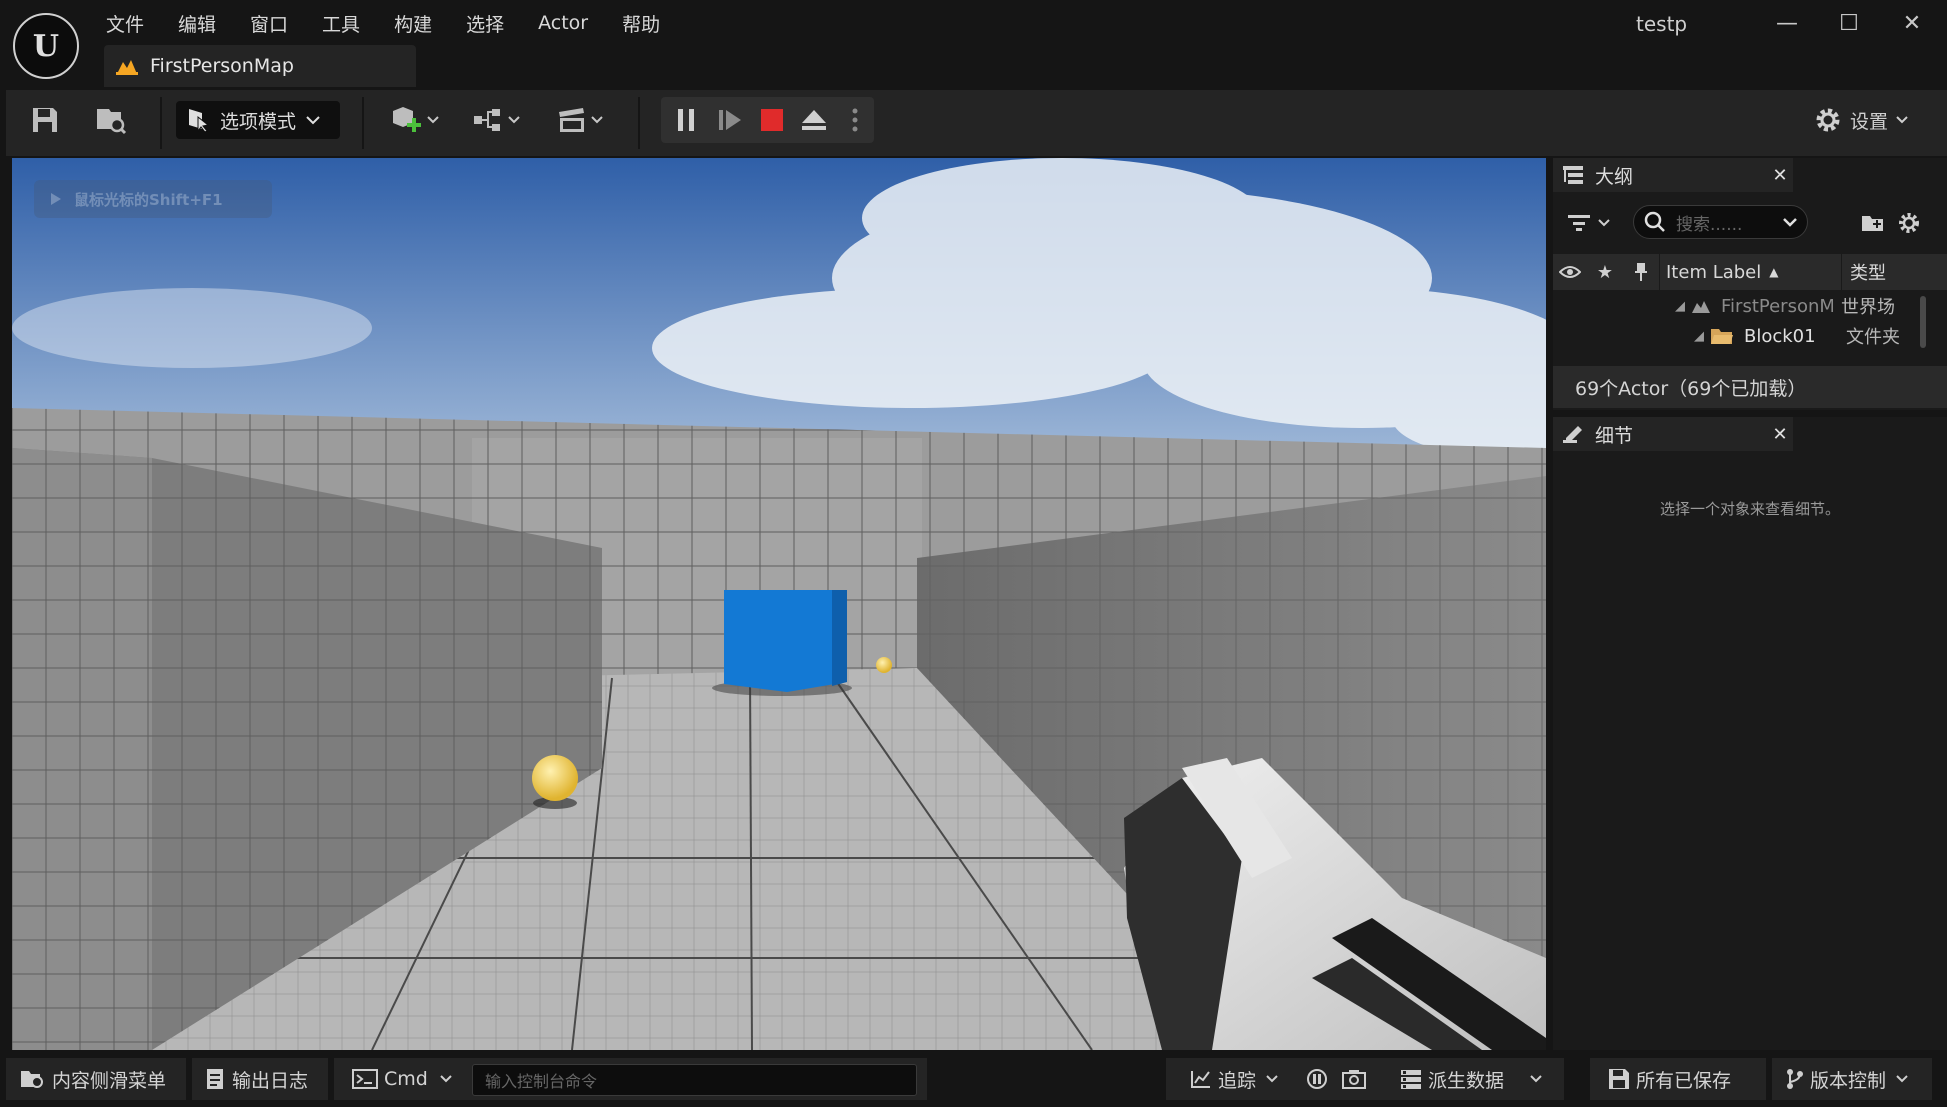 Image resolution: width=1947 pixels, height=1107 pixels. I want to click on frame-advance-icon, so click(730, 120).